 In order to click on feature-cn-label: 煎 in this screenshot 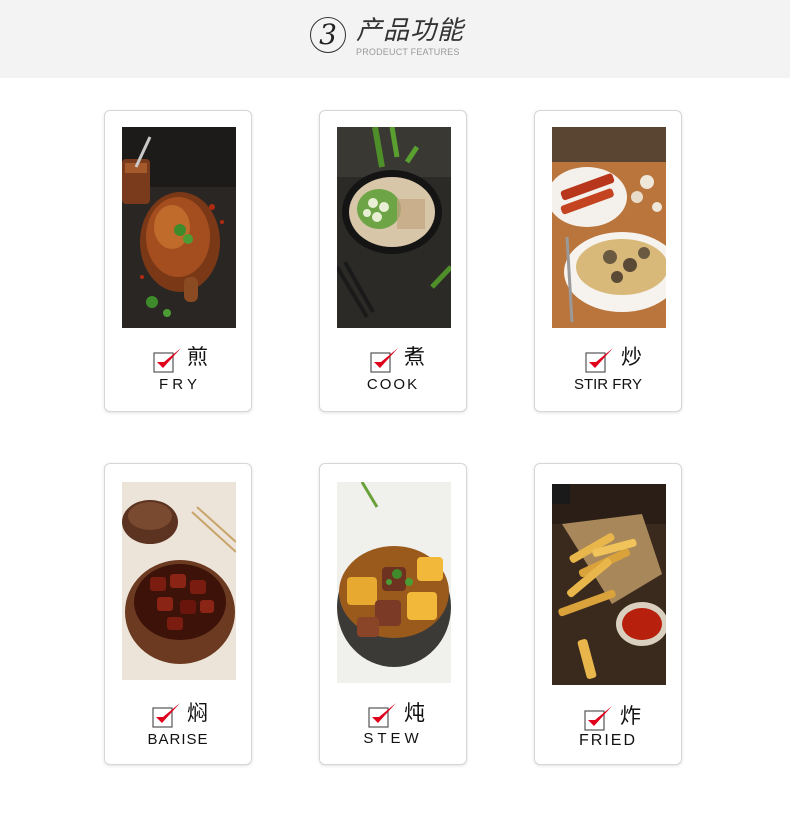, I will do `click(197, 357)`.